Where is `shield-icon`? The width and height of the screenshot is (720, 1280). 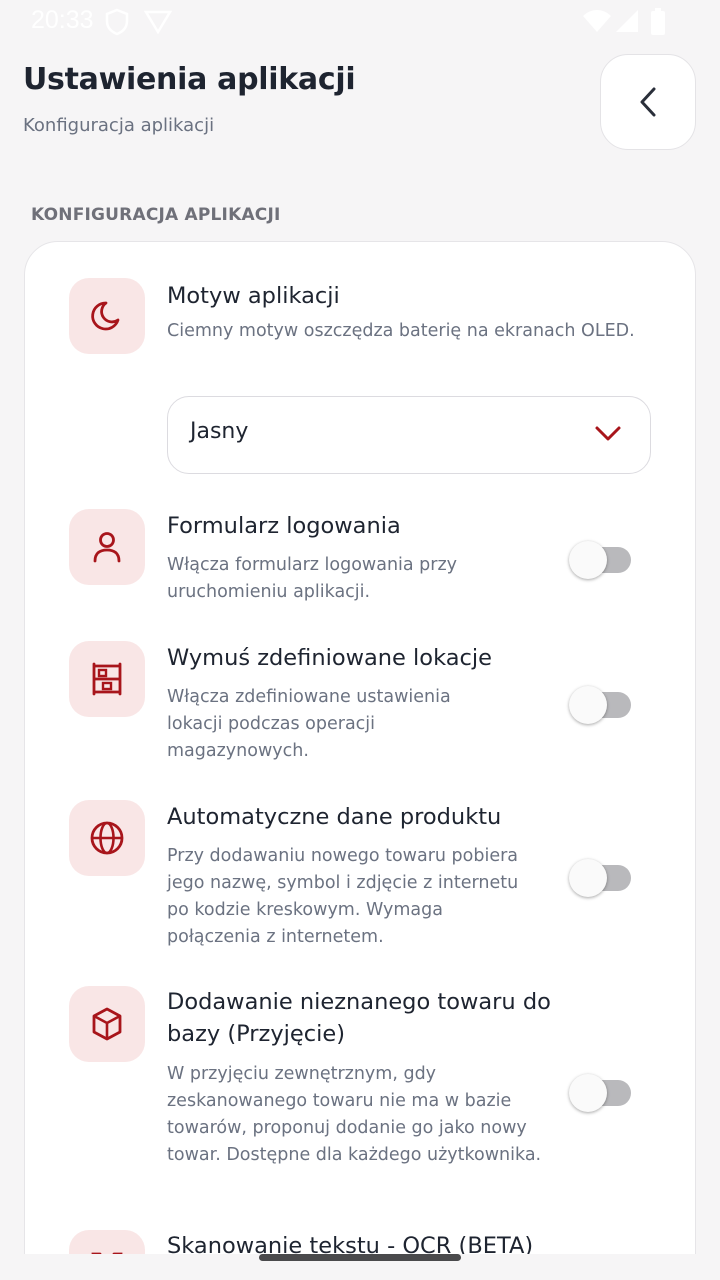
shield-icon is located at coordinates (117, 22).